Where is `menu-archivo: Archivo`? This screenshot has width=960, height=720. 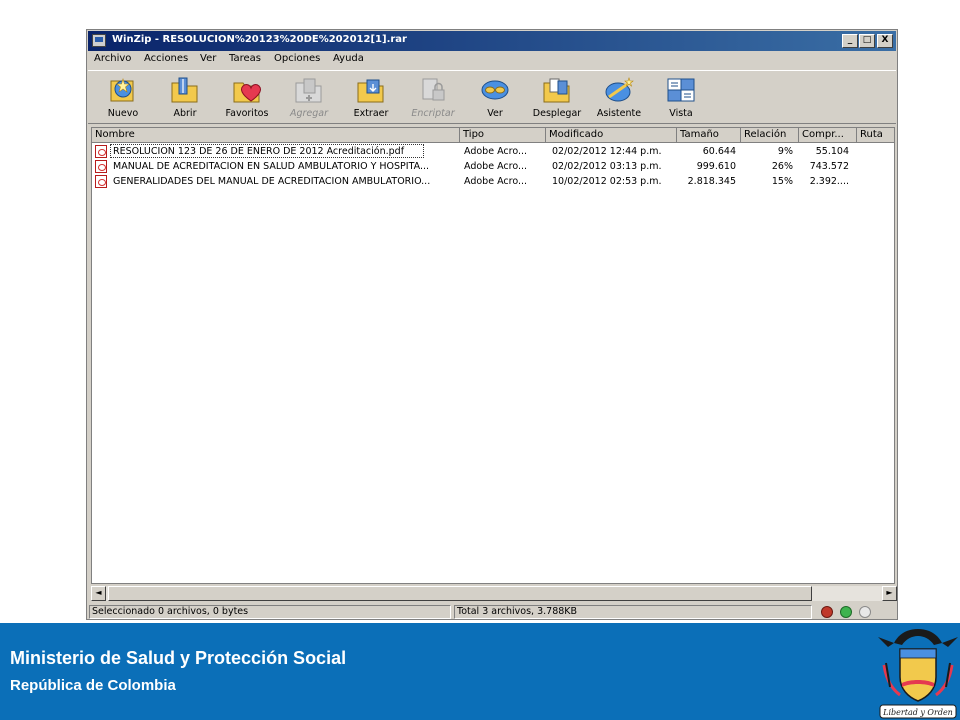
menu-archivo: Archivo is located at coordinates (112, 58).